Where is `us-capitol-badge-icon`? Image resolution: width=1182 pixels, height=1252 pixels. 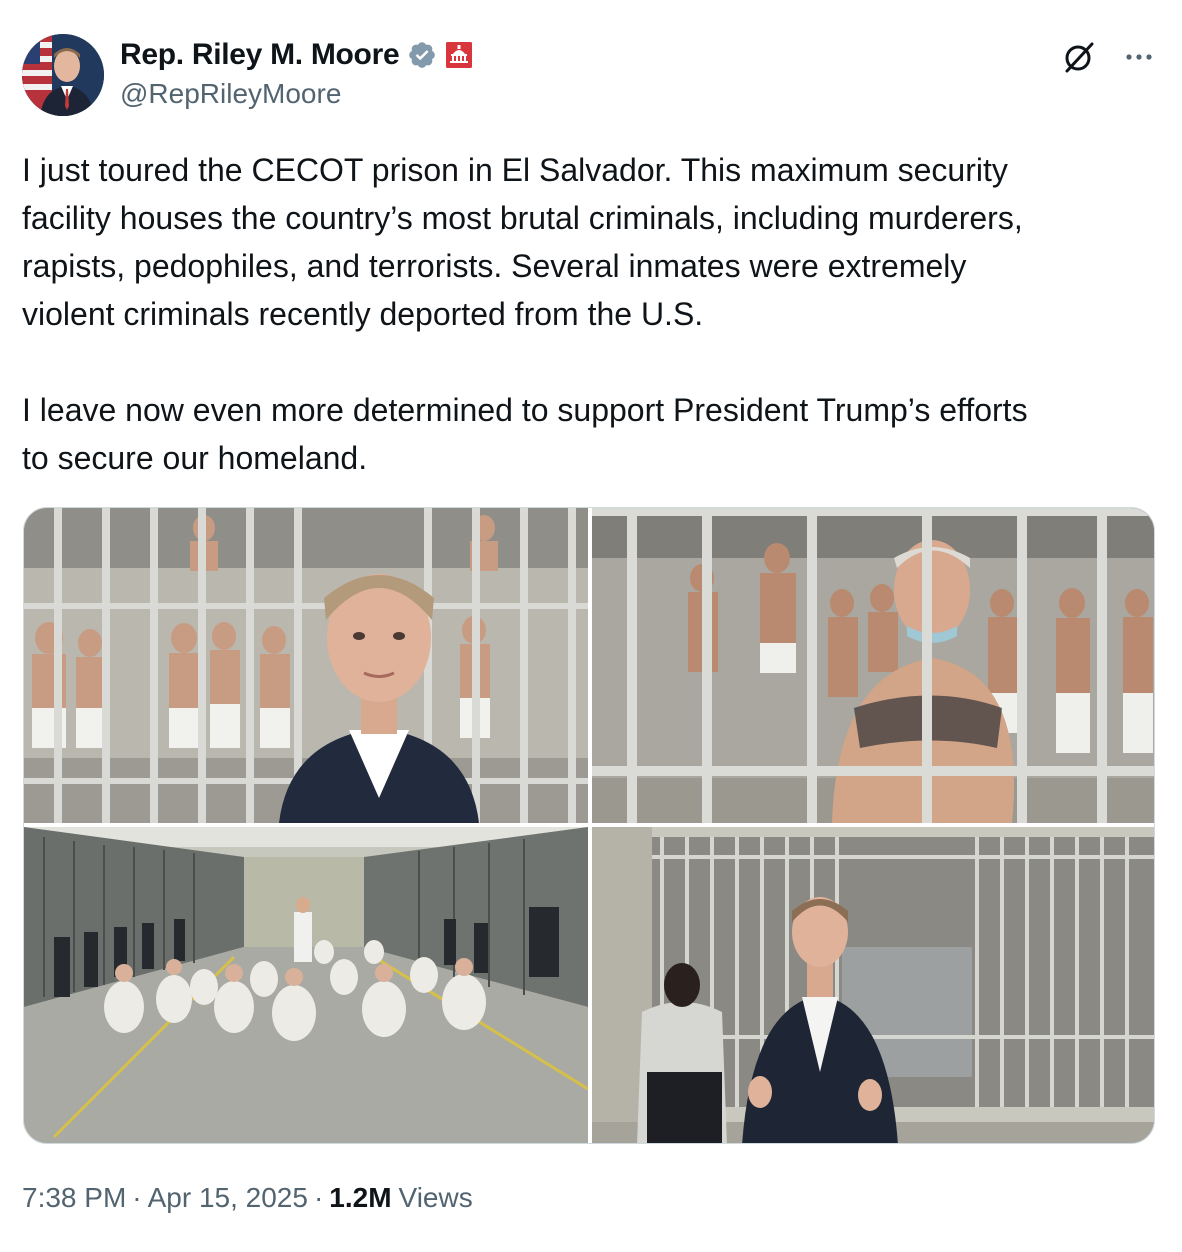 us-capitol-badge-icon is located at coordinates (459, 55).